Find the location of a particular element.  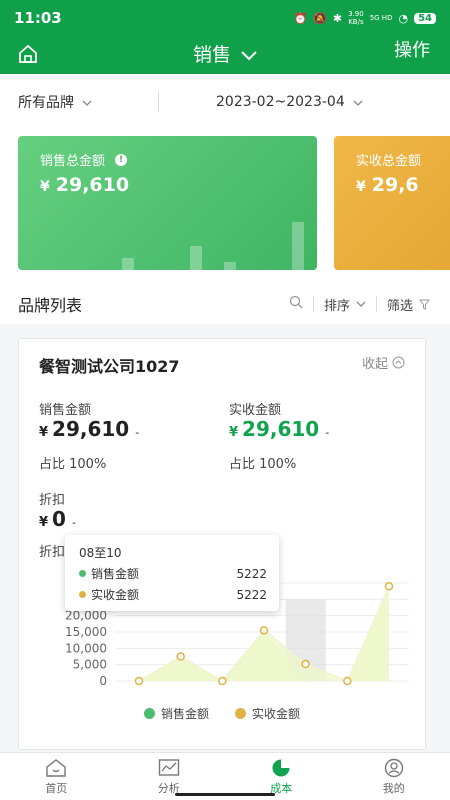

brand-filter: 所有品牌 is located at coordinates (55, 102).